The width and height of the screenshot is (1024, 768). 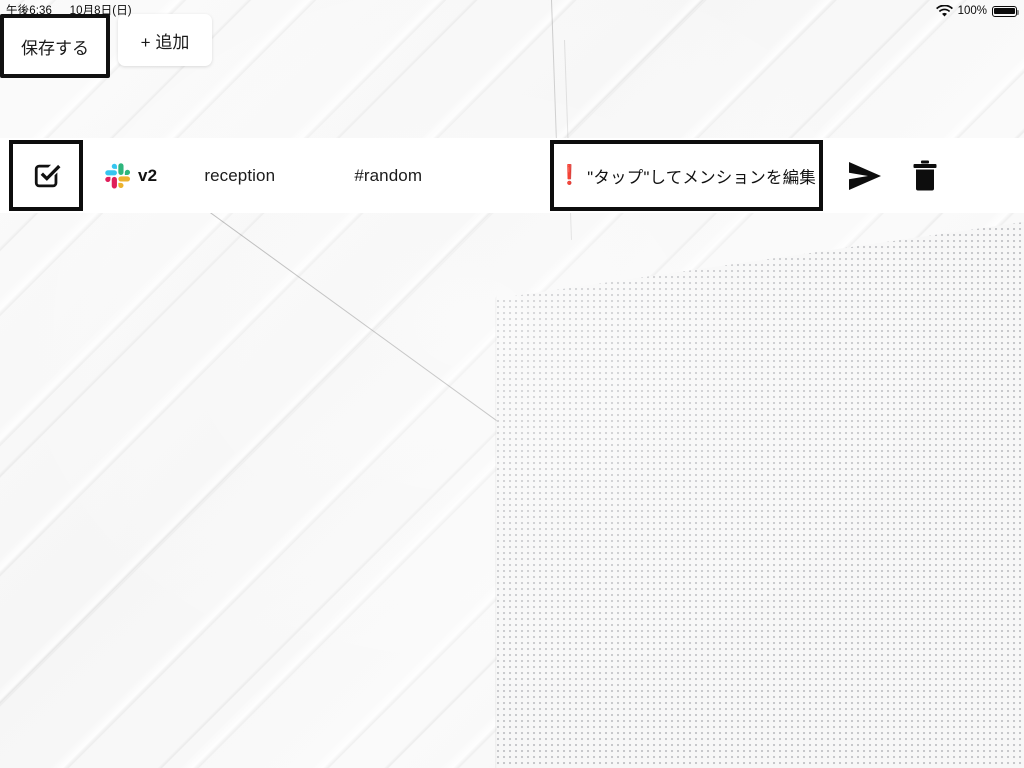 I want to click on channel-cell: #random, so click(x=439, y=176).